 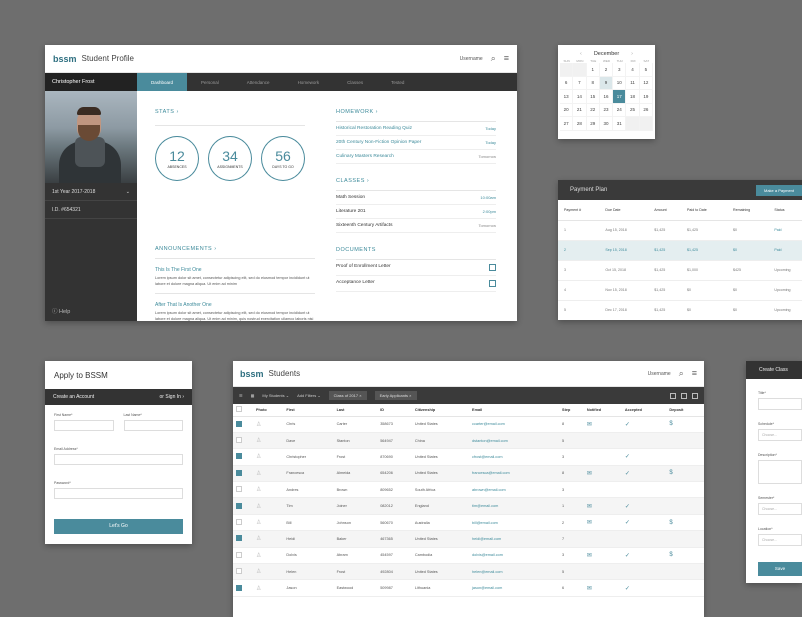 What do you see at coordinates (416, 198) in the screenshot?
I see `class-item: Math Session 10:00am` at bounding box center [416, 198].